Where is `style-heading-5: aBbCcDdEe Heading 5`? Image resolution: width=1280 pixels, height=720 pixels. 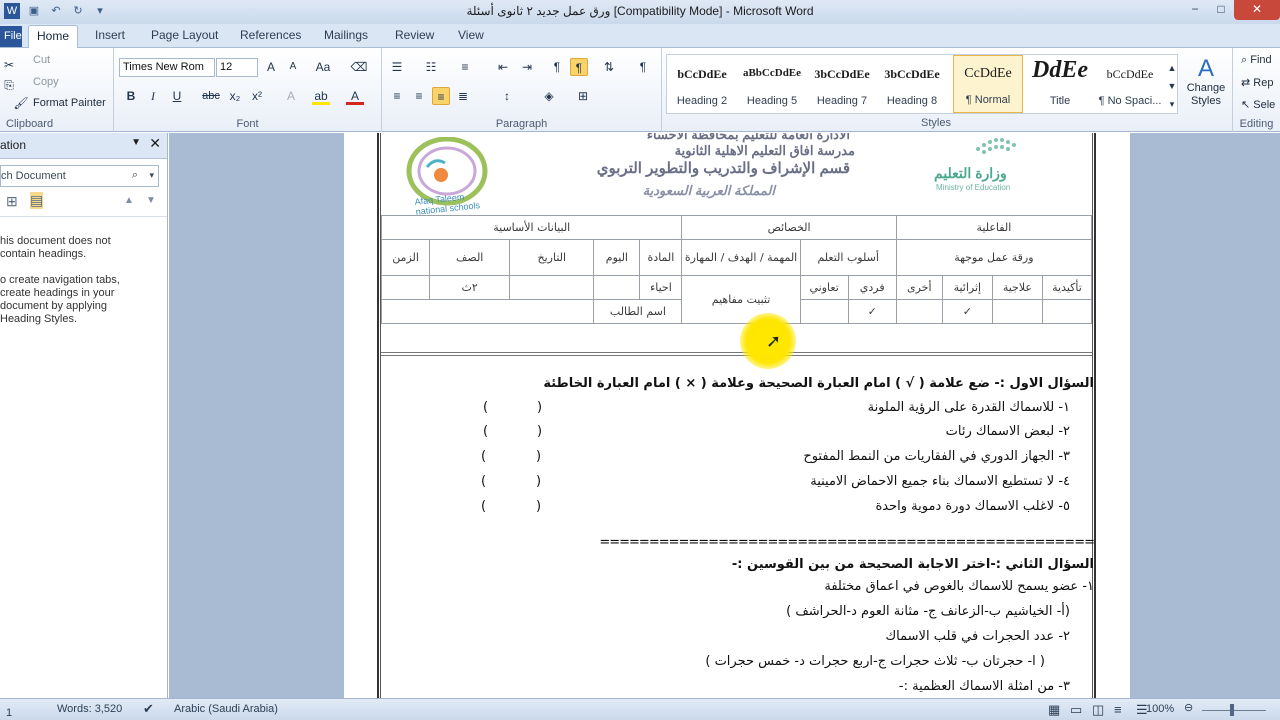 style-heading-5: aBbCcDdEe Heading 5 is located at coordinates (772, 84).